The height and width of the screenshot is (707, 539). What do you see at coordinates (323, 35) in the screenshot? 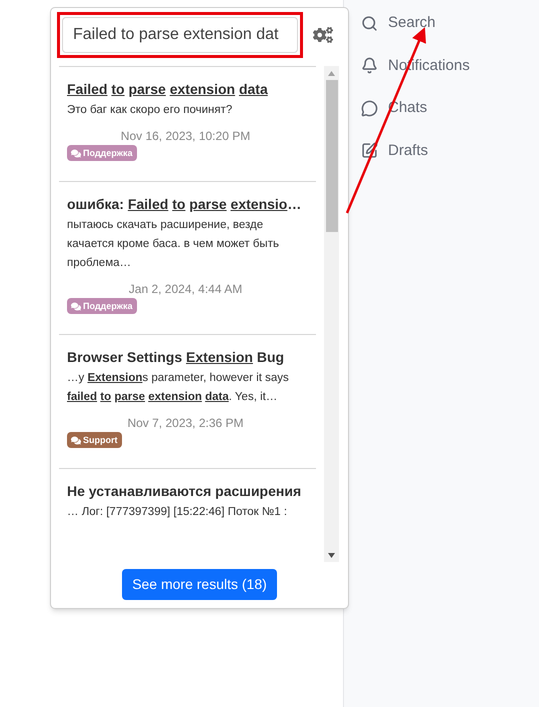
I see `settings-icon` at bounding box center [323, 35].